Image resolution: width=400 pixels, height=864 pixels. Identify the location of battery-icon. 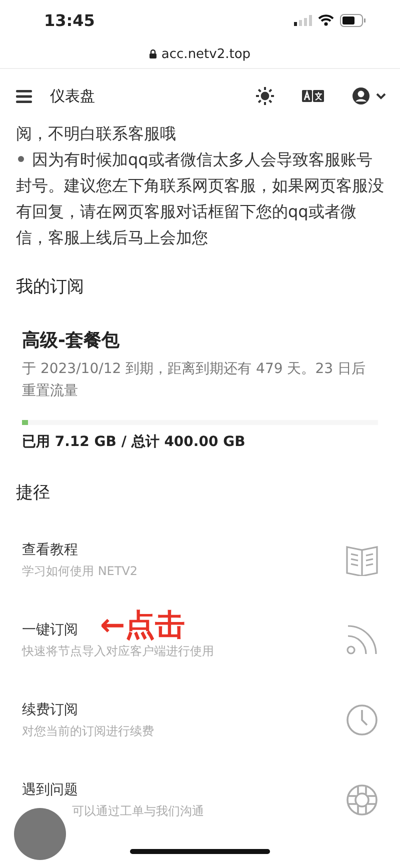
(353, 20).